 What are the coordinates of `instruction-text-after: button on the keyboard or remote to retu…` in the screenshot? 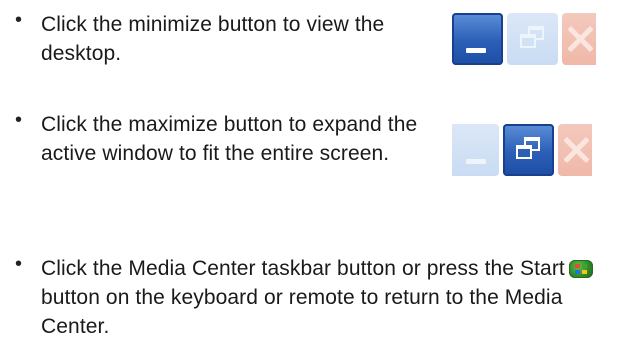 It's located at (302, 312).